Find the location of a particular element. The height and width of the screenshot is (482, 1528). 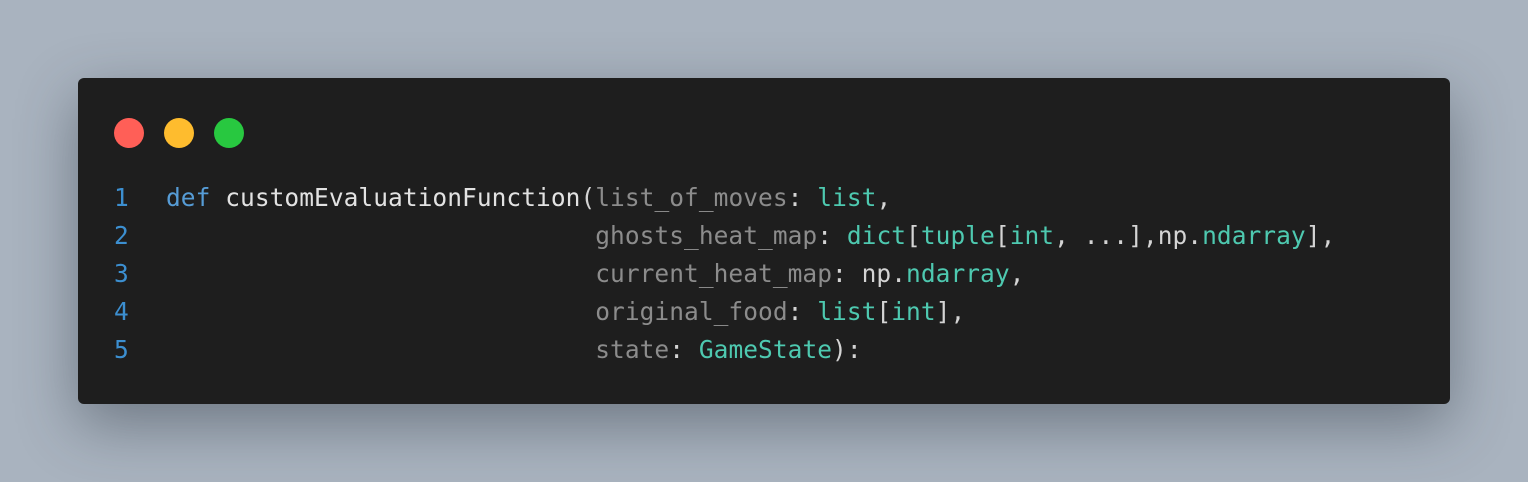

code-token: list_of_moves is located at coordinates (691, 197).